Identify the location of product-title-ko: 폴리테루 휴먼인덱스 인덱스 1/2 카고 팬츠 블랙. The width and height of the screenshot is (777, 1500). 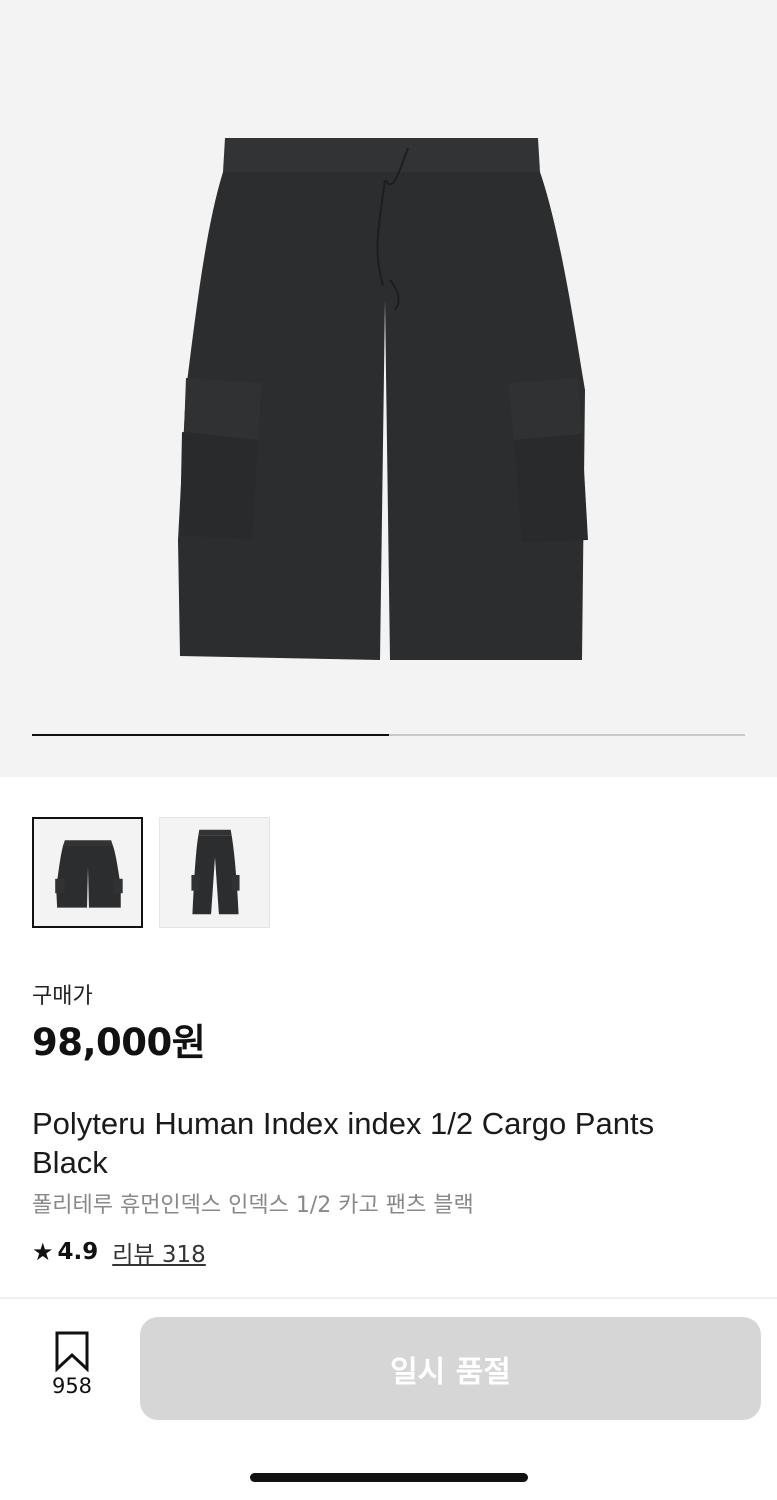
(253, 1205).